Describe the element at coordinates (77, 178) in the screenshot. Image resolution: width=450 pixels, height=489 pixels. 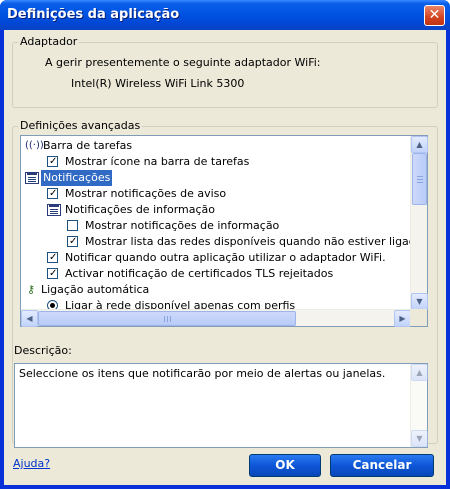
I see `tree-item-label: Notificações` at that location.